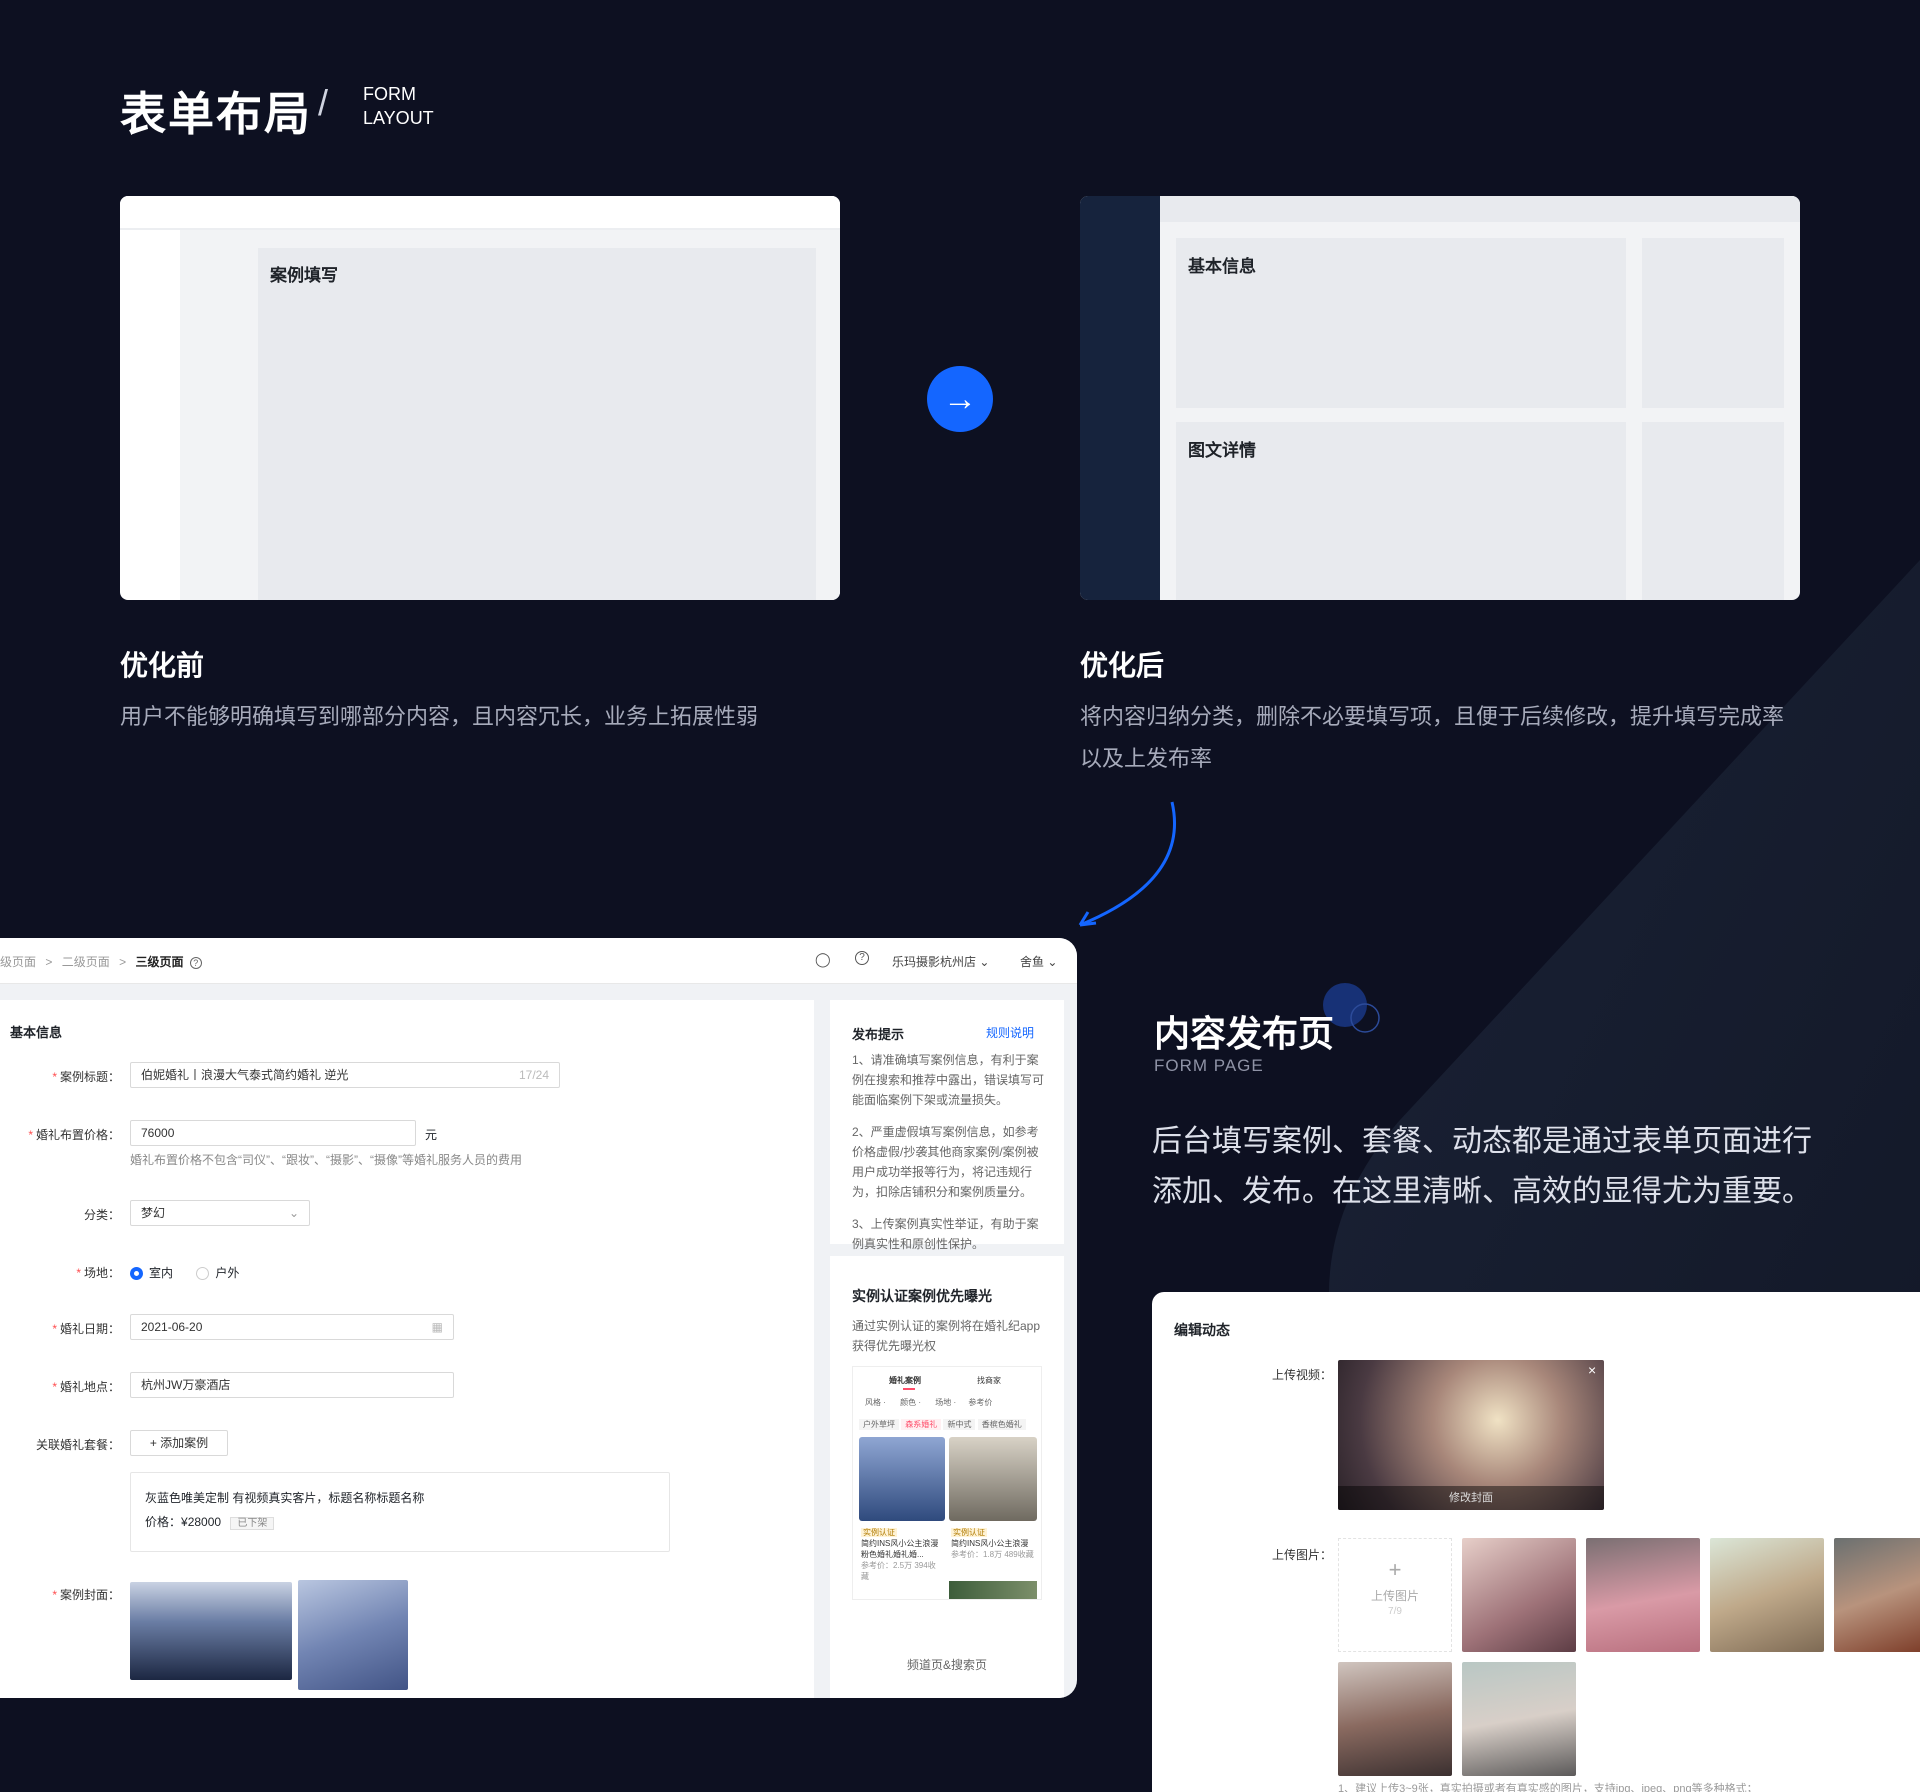 Image resolution: width=1920 pixels, height=1792 pixels. Describe the element at coordinates (862, 958) in the screenshot. I see `help-circle-icon: ?` at that location.